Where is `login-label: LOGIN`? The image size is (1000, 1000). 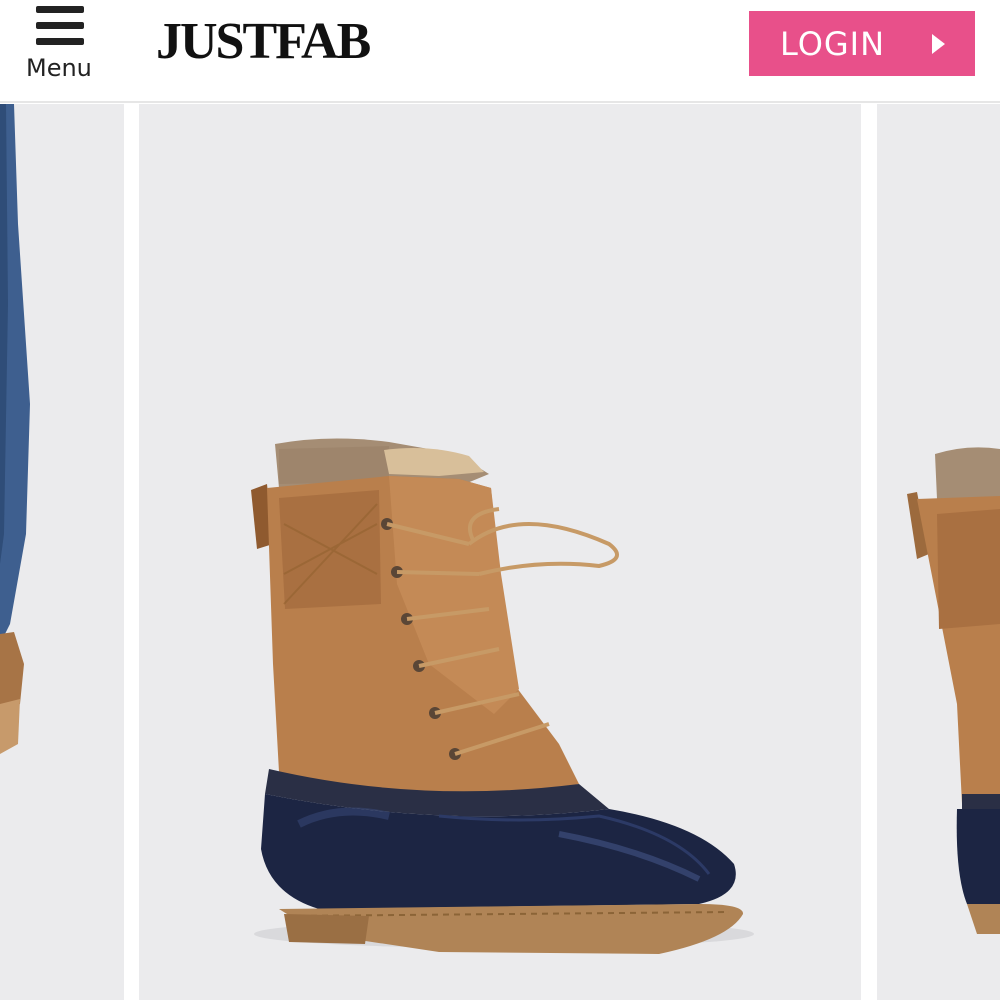 login-label: LOGIN is located at coordinates (833, 44).